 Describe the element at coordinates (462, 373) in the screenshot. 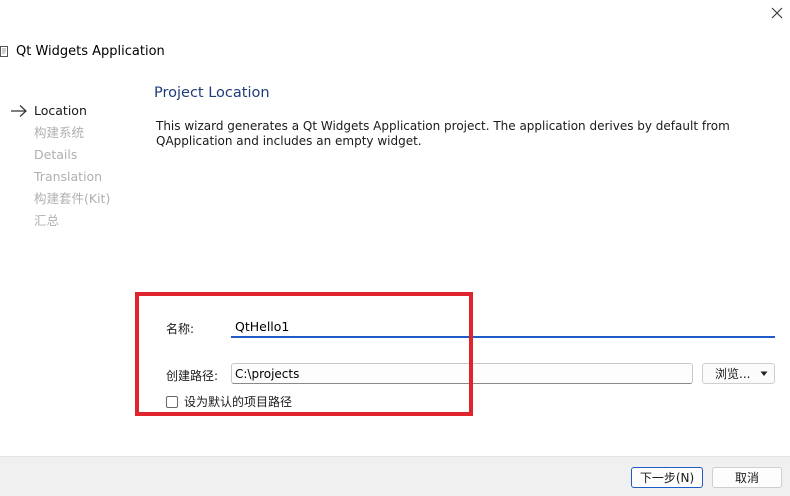

I see `path-input` at that location.